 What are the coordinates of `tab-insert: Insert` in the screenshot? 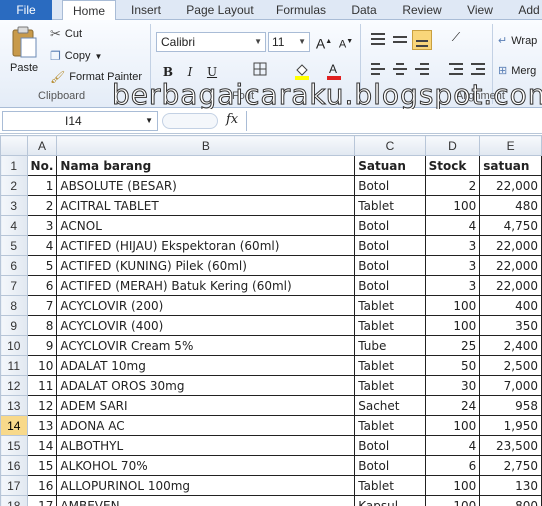 It's located at (146, 10).